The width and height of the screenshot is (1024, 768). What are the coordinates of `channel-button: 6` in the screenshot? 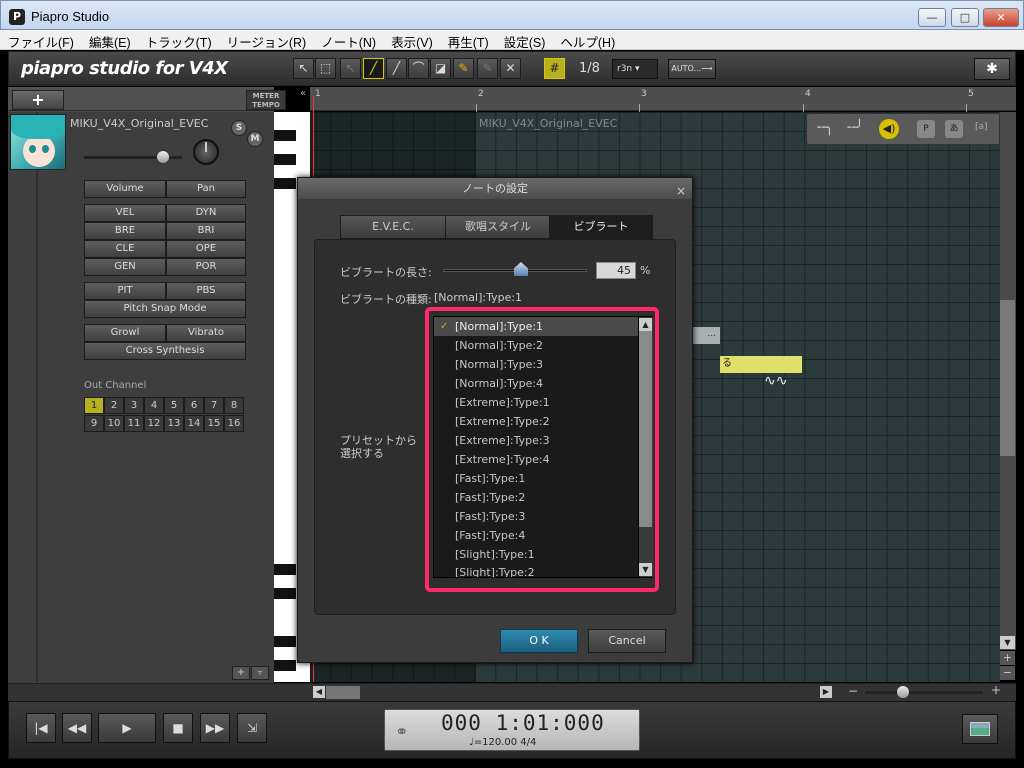 It's located at (194, 405).